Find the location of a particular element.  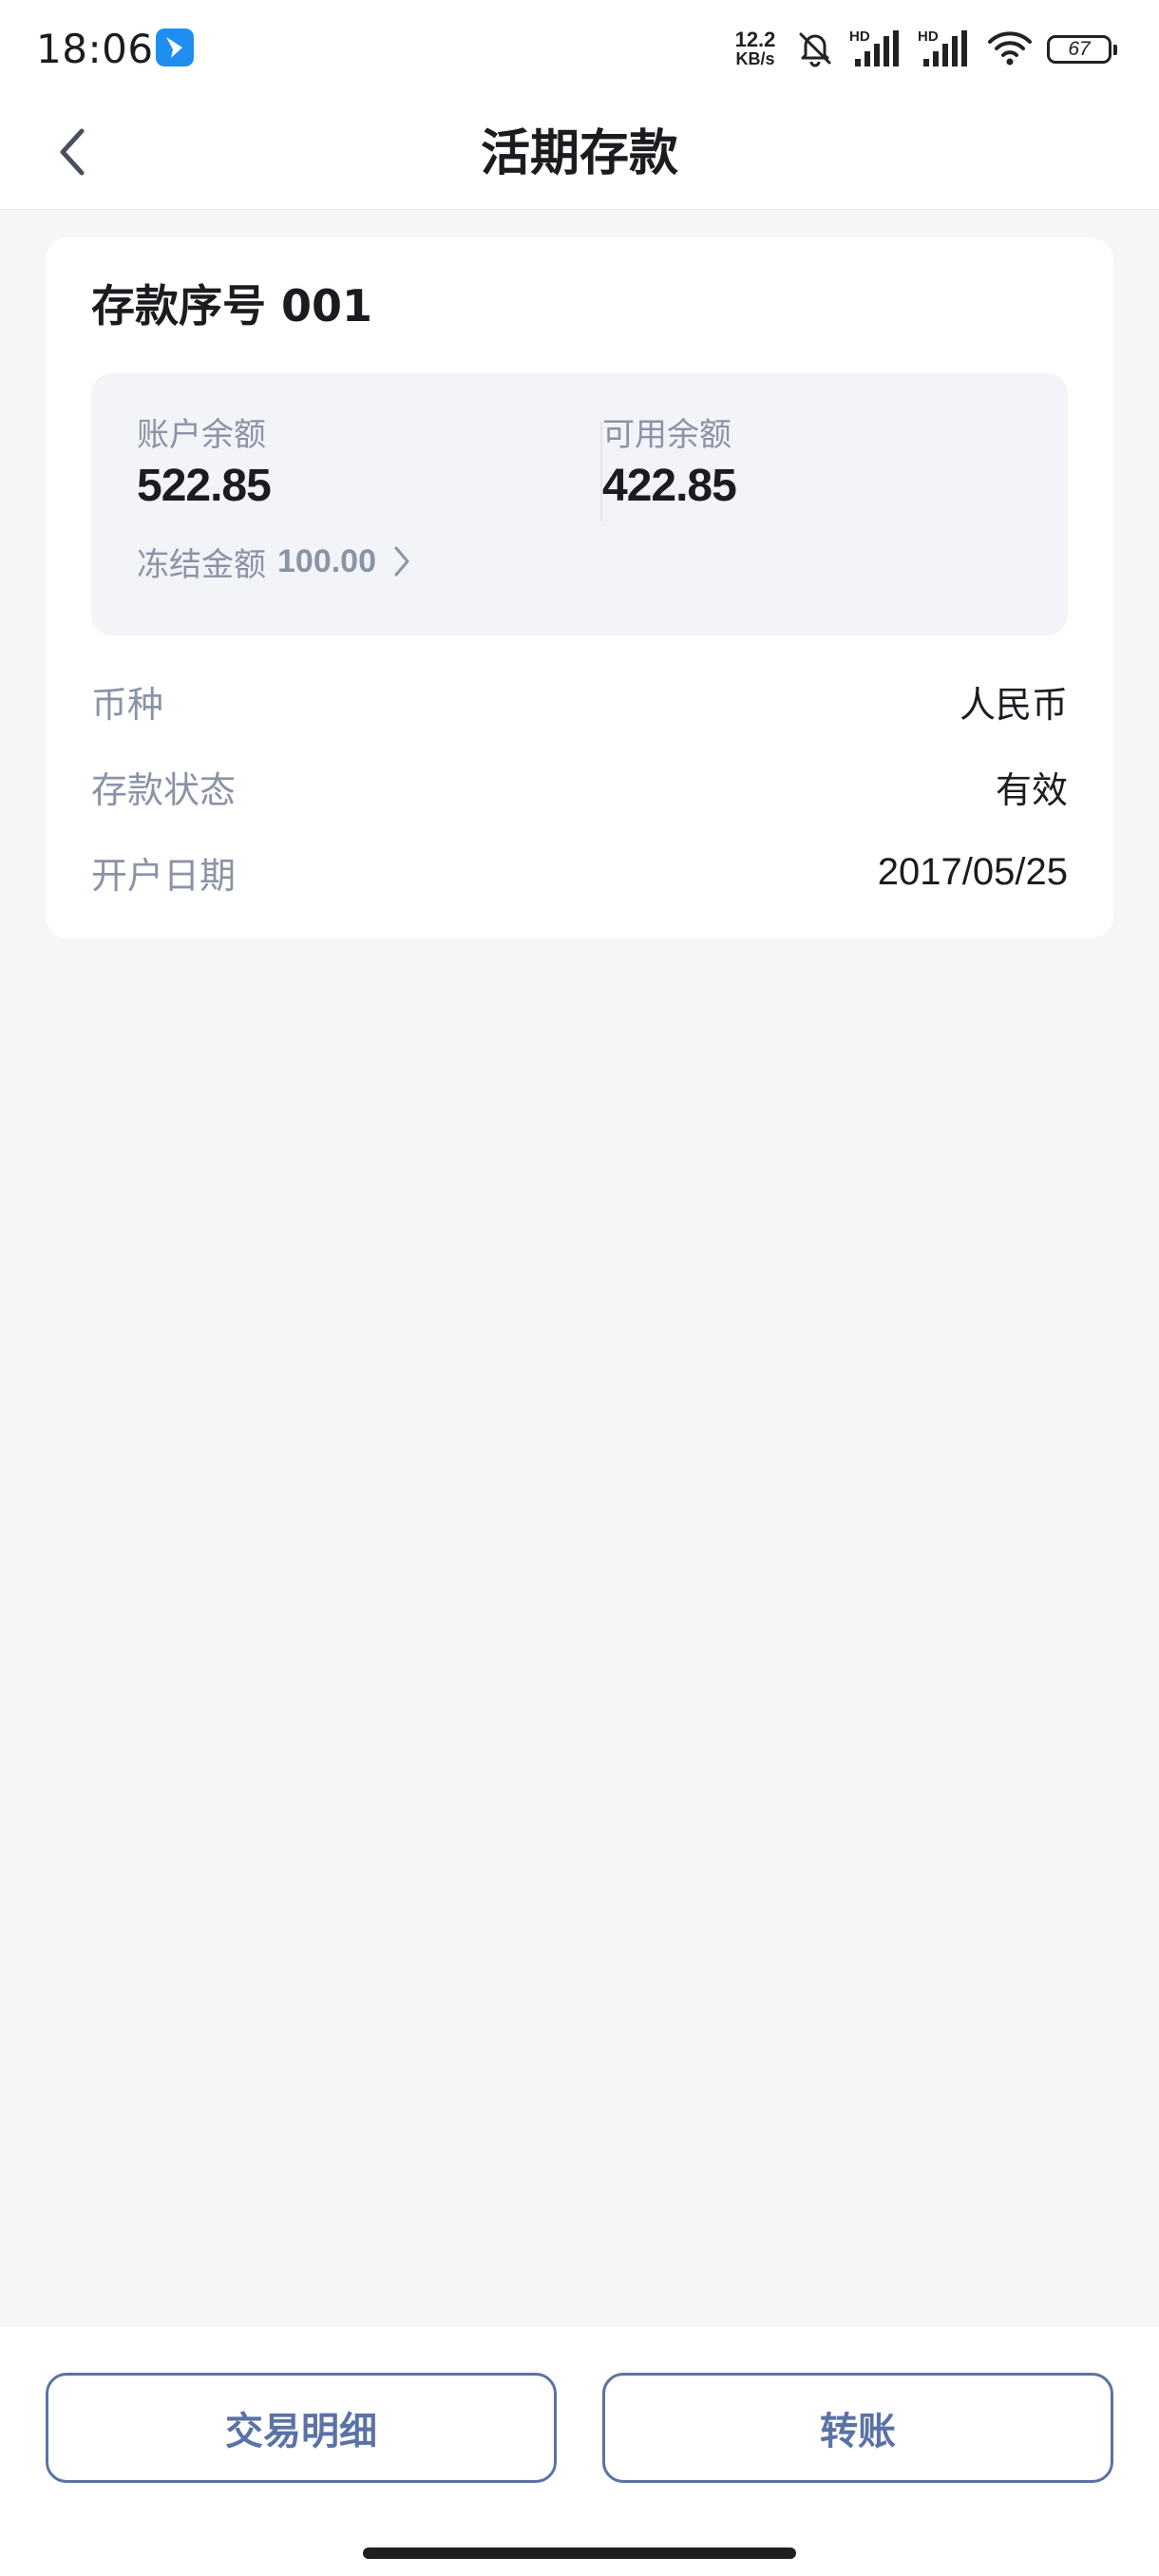

deposit-status-value: 有效 is located at coordinates (1031, 789).